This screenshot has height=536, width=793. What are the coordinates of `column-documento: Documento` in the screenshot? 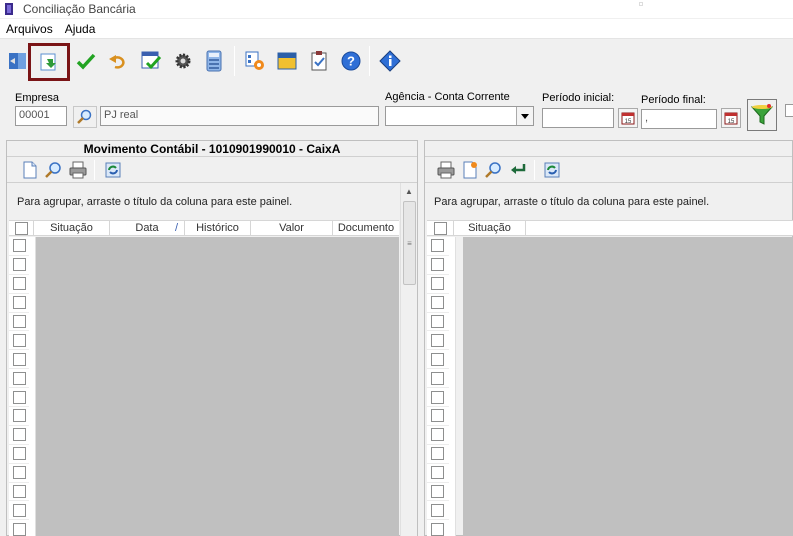 It's located at (366, 228).